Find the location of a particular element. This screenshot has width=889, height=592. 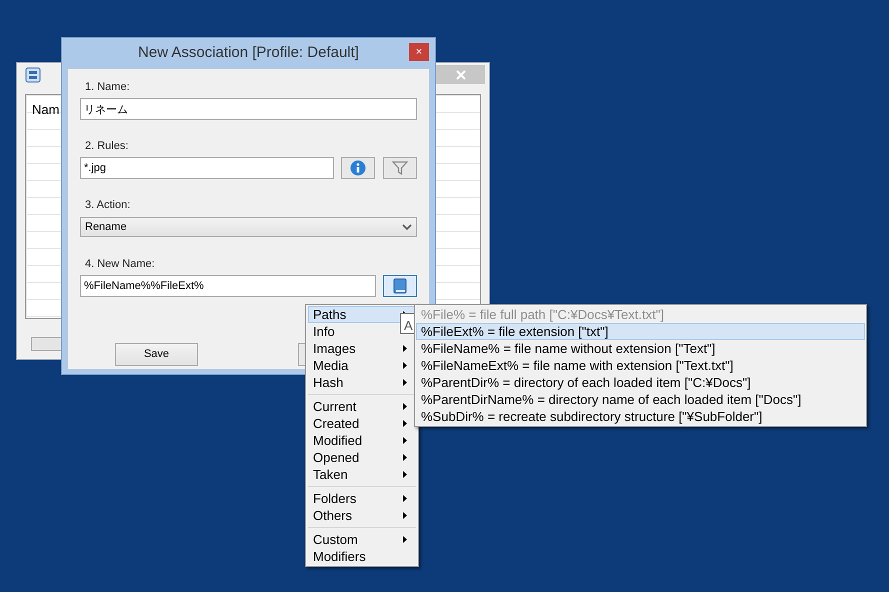

menu-item: Hash is located at coordinates (362, 382).